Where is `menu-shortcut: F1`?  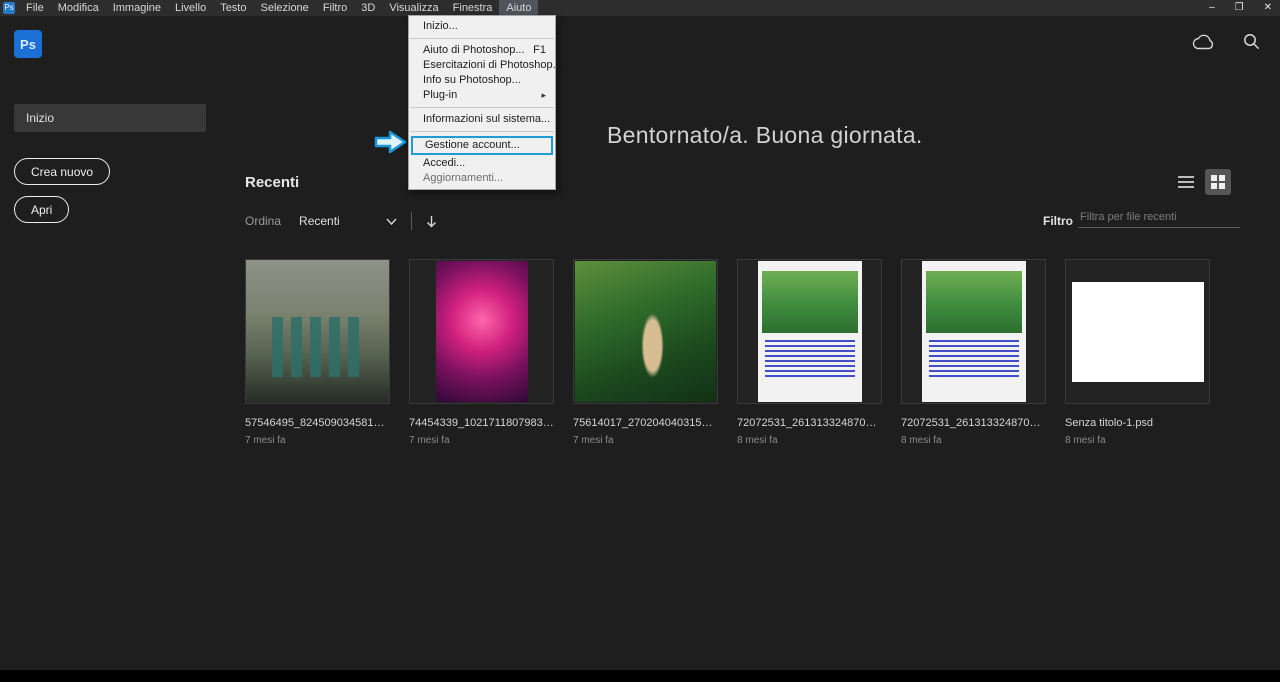
menu-shortcut: F1 is located at coordinates (539, 50).